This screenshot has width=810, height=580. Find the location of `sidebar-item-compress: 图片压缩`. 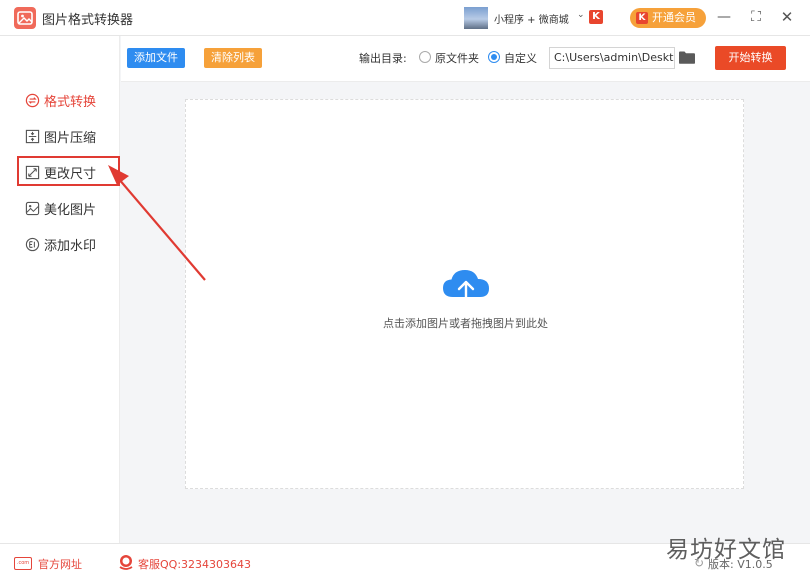

sidebar-item-compress: 图片压缩 is located at coordinates (60, 136).